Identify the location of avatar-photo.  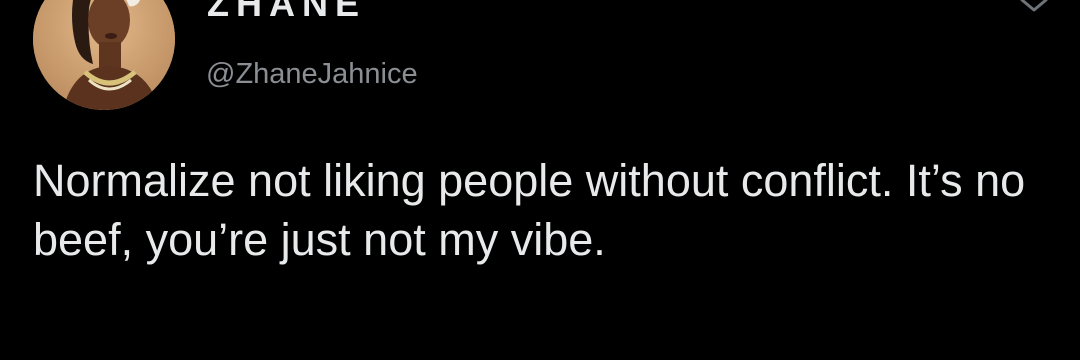
(104, 55).